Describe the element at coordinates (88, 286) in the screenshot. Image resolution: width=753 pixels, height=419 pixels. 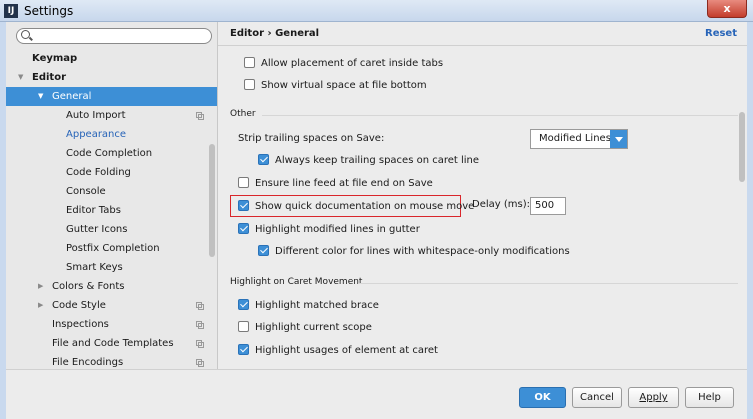
I see `sidebar-item-label: Colors & Fonts` at that location.